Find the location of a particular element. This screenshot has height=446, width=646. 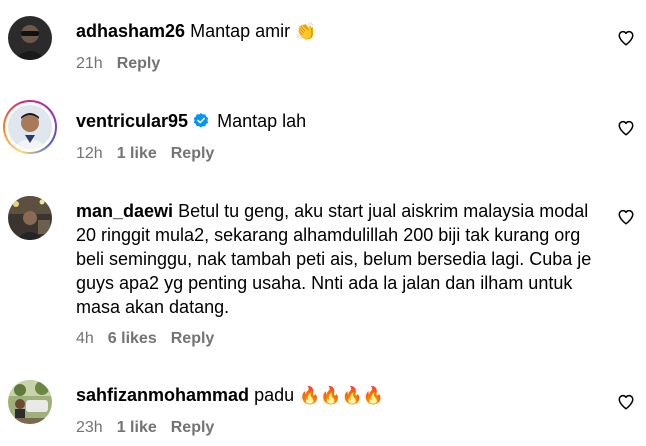

comment-meta: 4h 6 likes Reply is located at coordinates (152, 339).